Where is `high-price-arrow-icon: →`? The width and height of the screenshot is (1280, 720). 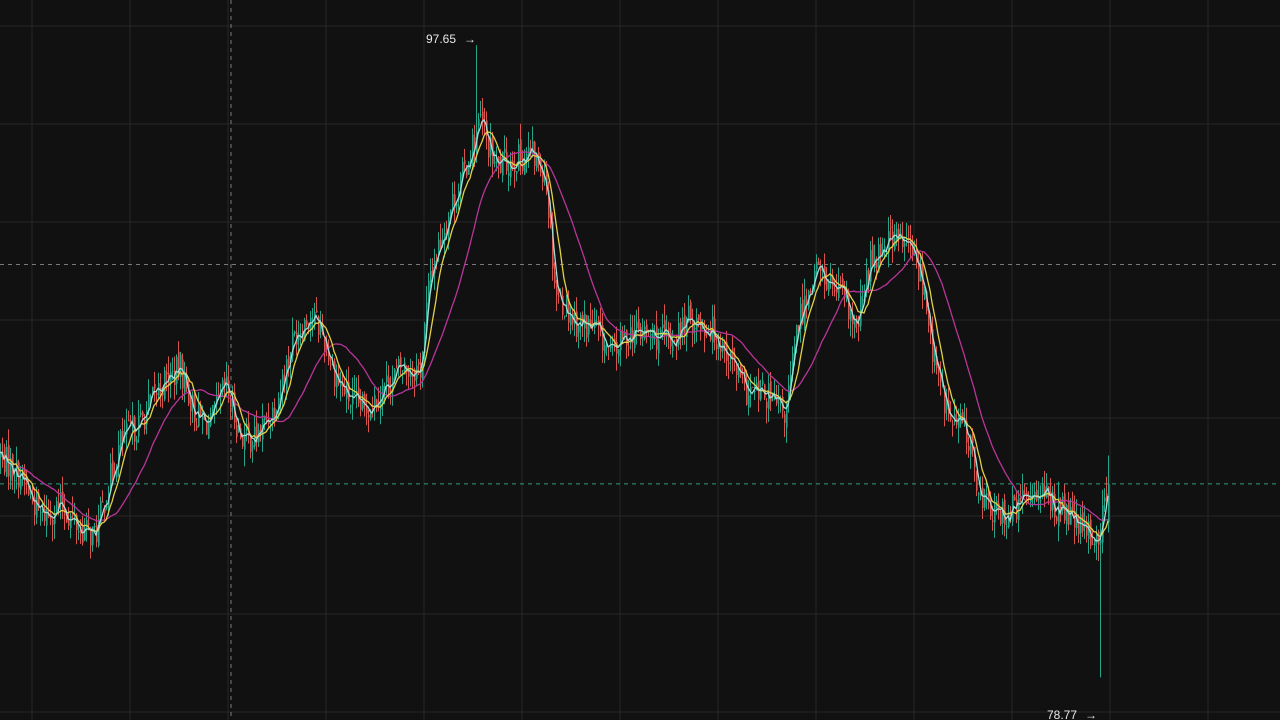
high-price-arrow-icon: → is located at coordinates (470, 39).